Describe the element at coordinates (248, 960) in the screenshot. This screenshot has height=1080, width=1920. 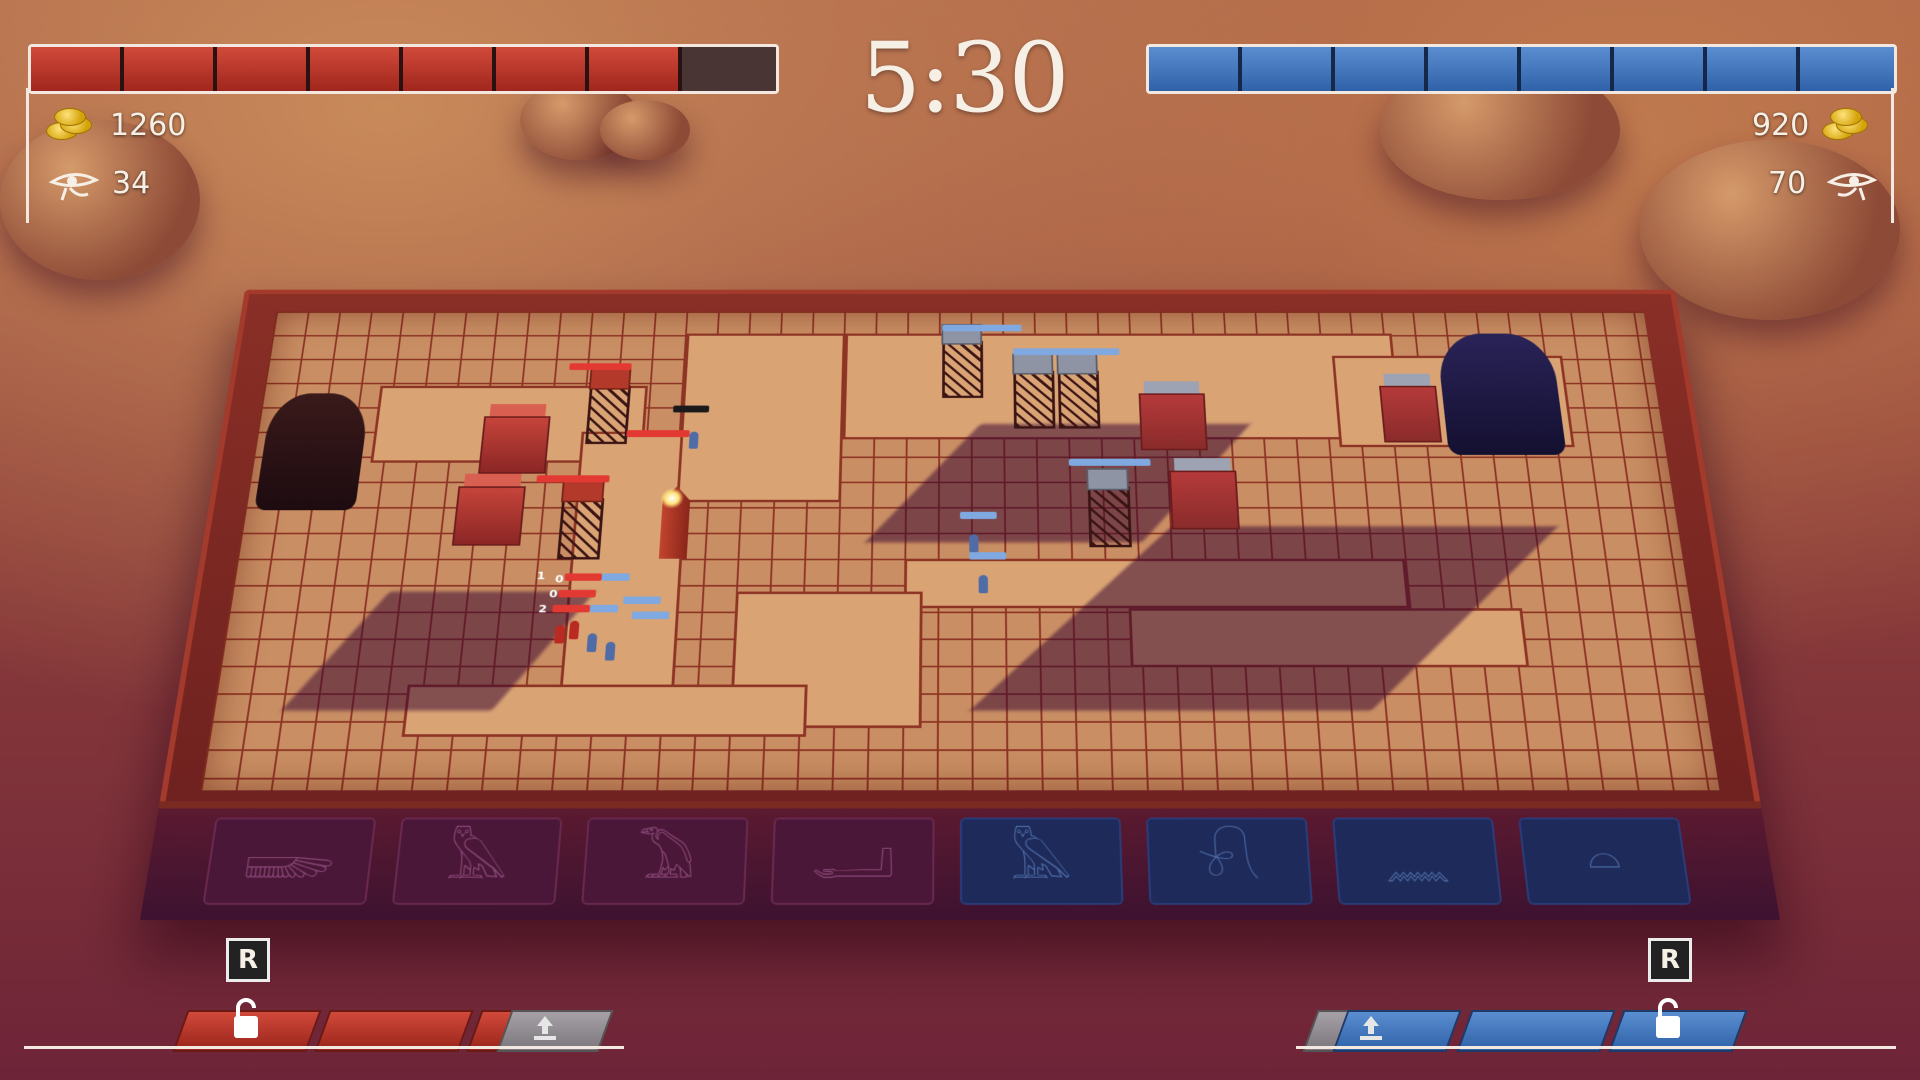
I see `red-ability-key: R` at that location.